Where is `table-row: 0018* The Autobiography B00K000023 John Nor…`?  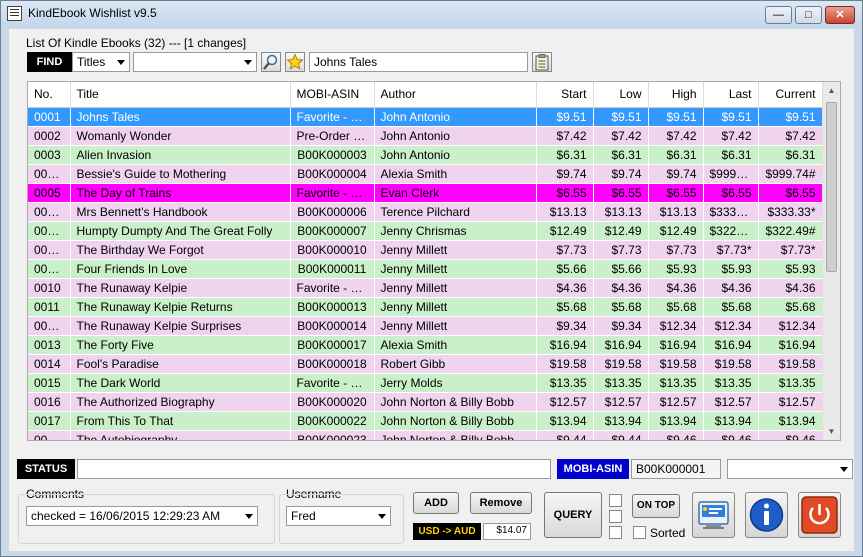 table-row: 0018* The Autobiography B00K000023 John Nor… is located at coordinates (425, 435).